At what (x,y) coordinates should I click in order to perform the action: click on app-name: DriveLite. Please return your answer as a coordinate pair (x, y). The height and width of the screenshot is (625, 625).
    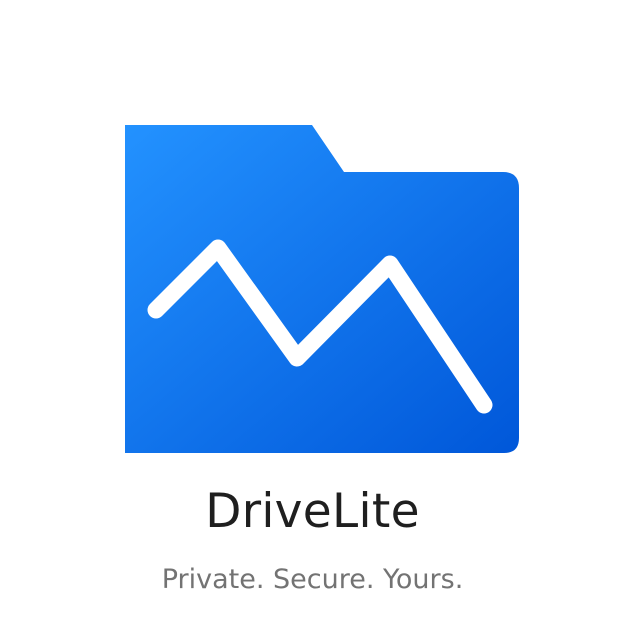
    Looking at the image, I should click on (312, 511).